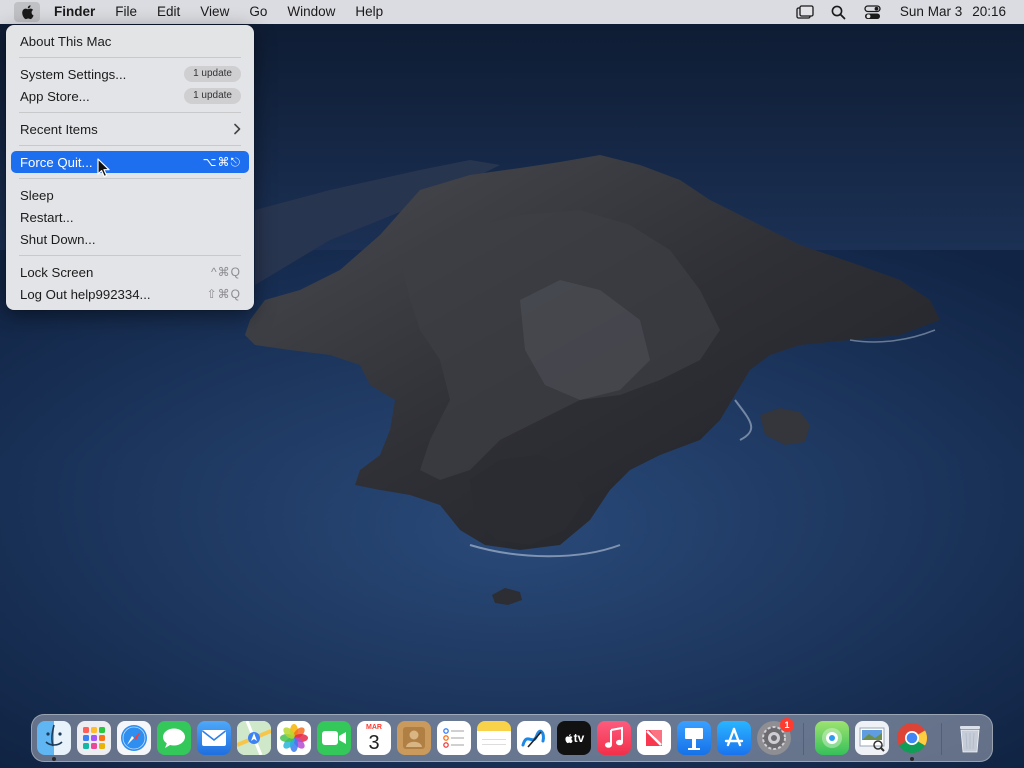 The image size is (1024, 768). Describe the element at coordinates (214, 12) in the screenshot. I see `menubar-view: View` at that location.